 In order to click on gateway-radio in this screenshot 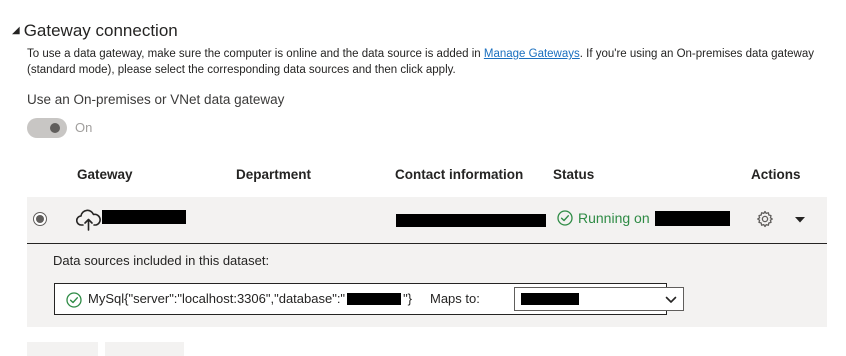, I will do `click(40, 219)`.